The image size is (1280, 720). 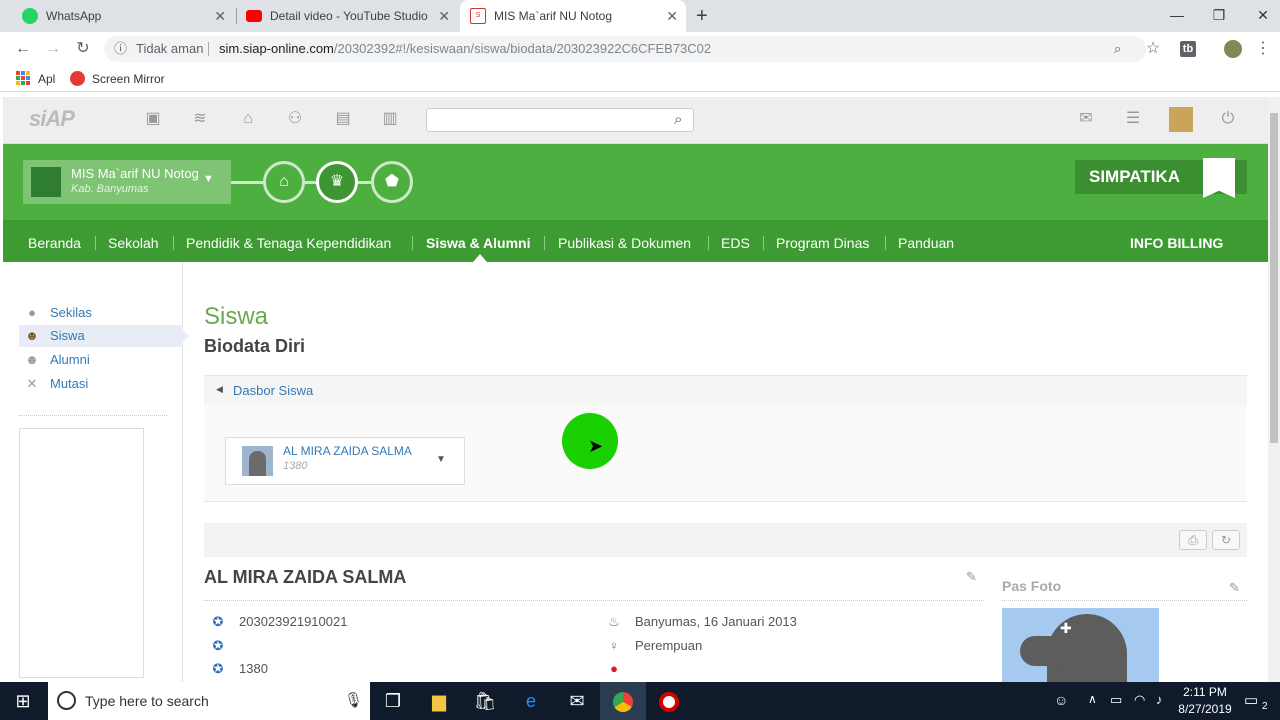 What do you see at coordinates (560, 120) in the screenshot?
I see `site-search-input: ⌕` at bounding box center [560, 120].